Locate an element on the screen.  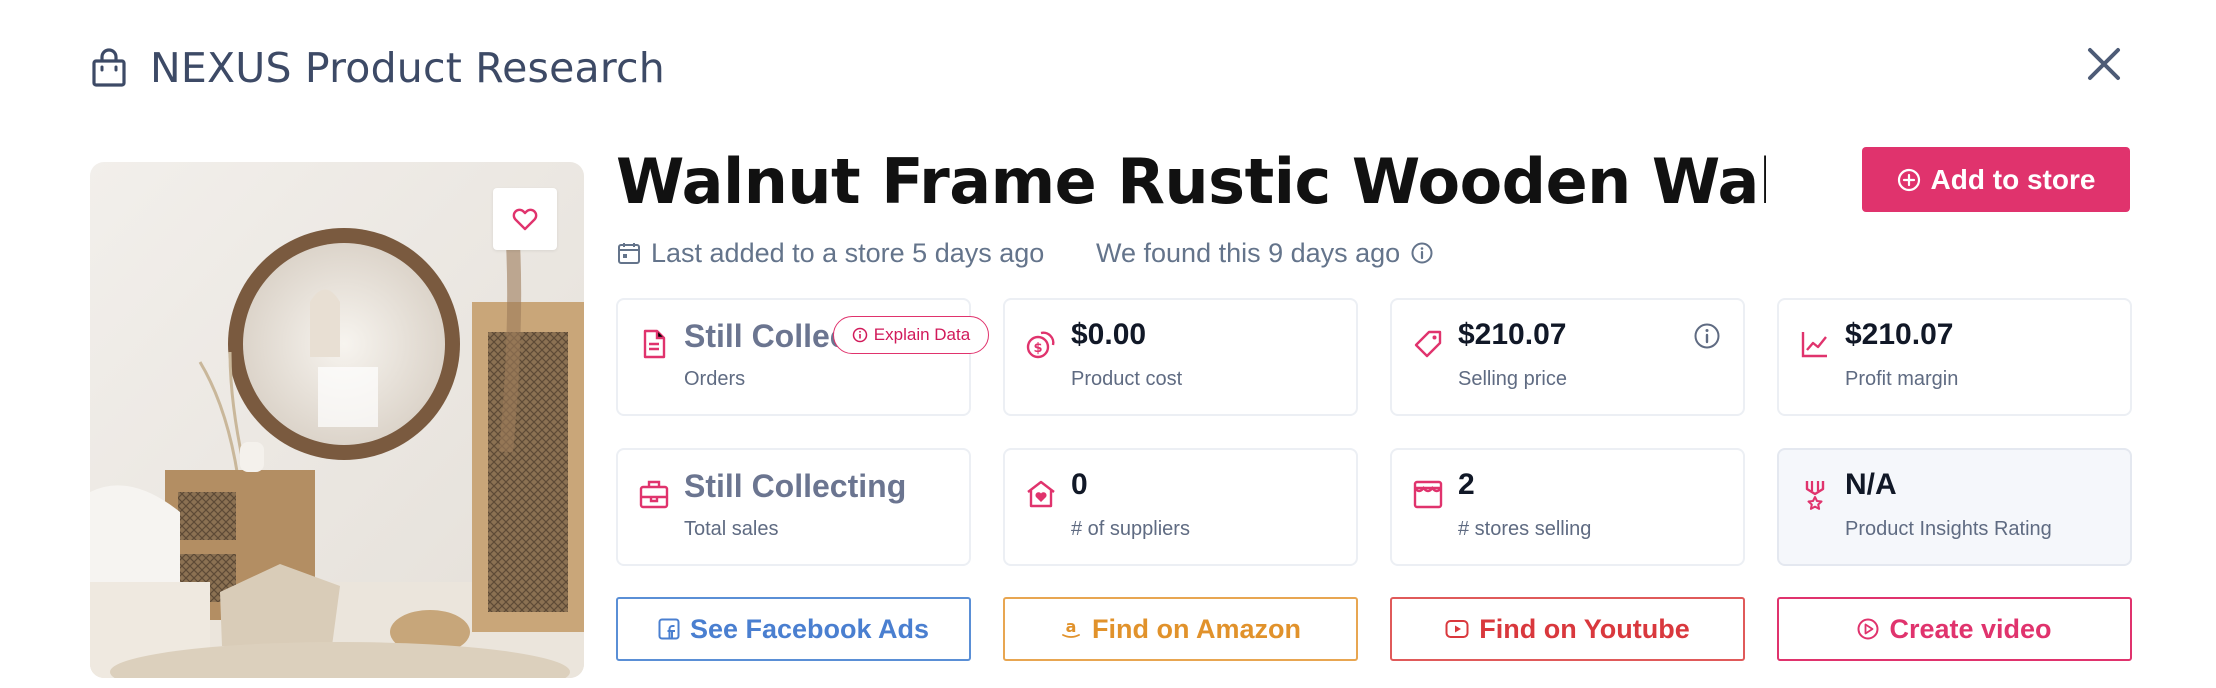
last-added-info: Last added to a store 5 days ago is located at coordinates (830, 253).